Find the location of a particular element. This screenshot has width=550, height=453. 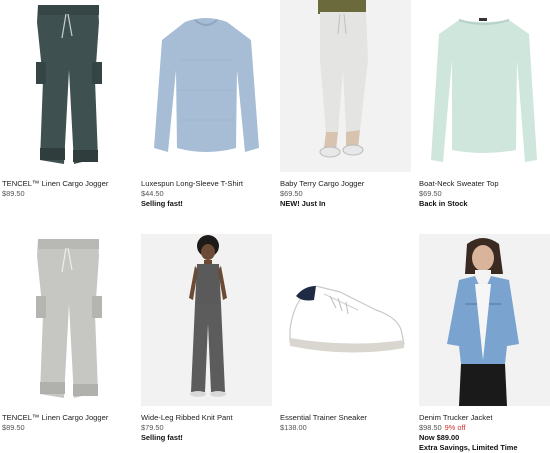

product-card: Essential Trainer Sneaker $138.00 is located at coordinates (345, 333).